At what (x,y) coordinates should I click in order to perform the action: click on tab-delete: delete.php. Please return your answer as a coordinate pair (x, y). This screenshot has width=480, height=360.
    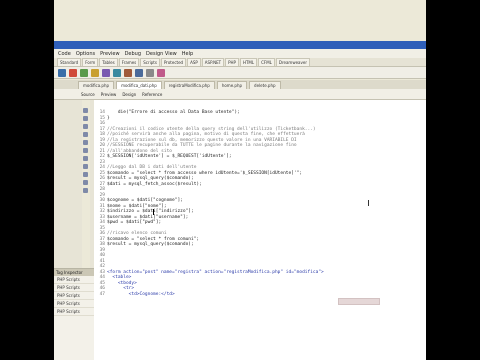
    Looking at the image, I should click on (265, 85).